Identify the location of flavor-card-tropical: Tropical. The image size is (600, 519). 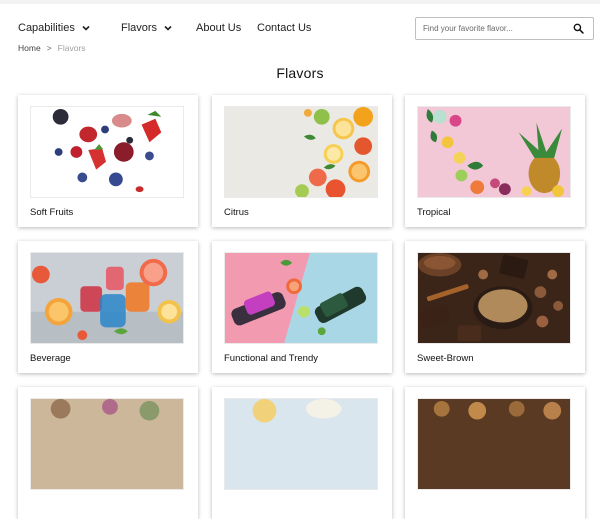
(495, 161).